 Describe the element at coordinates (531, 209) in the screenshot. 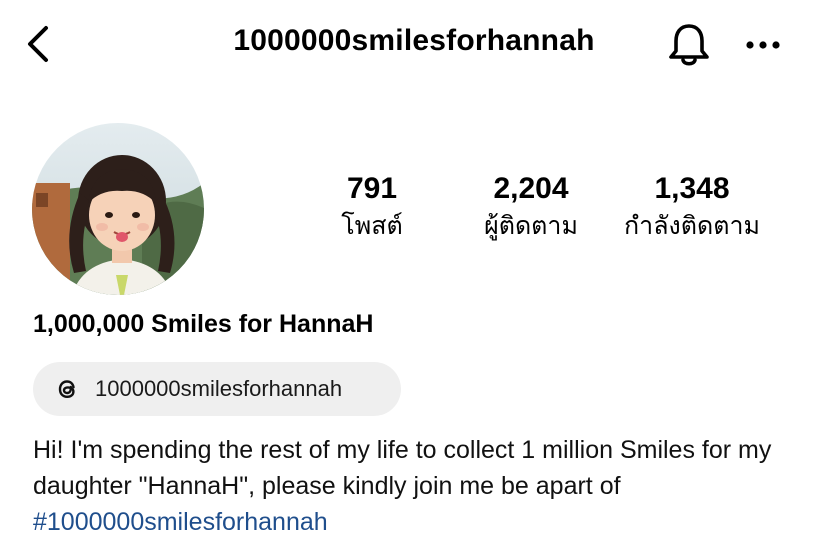

I see `followers-stat: 2,204 ผู้ติดตาม` at that location.